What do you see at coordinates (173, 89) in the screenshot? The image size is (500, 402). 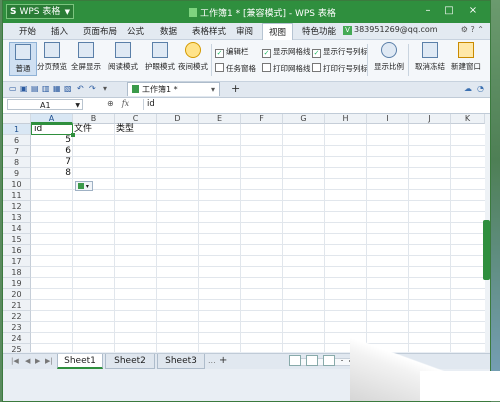 I see `tab-workbook1: 工作簿1 * ▾` at bounding box center [173, 89].